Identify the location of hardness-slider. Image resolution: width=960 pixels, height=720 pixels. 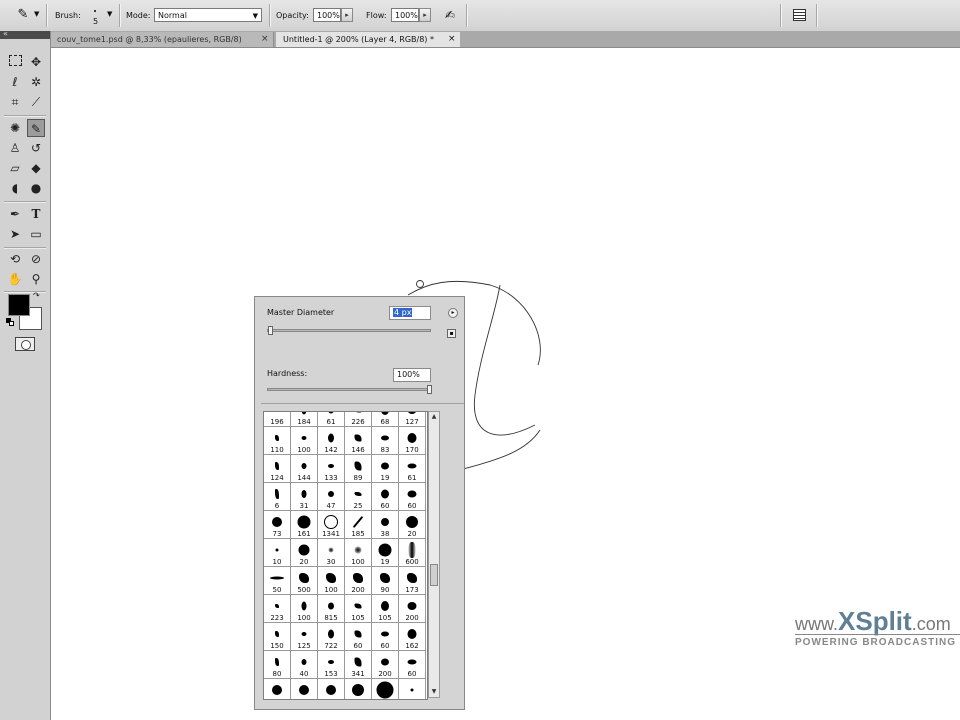
(349, 389).